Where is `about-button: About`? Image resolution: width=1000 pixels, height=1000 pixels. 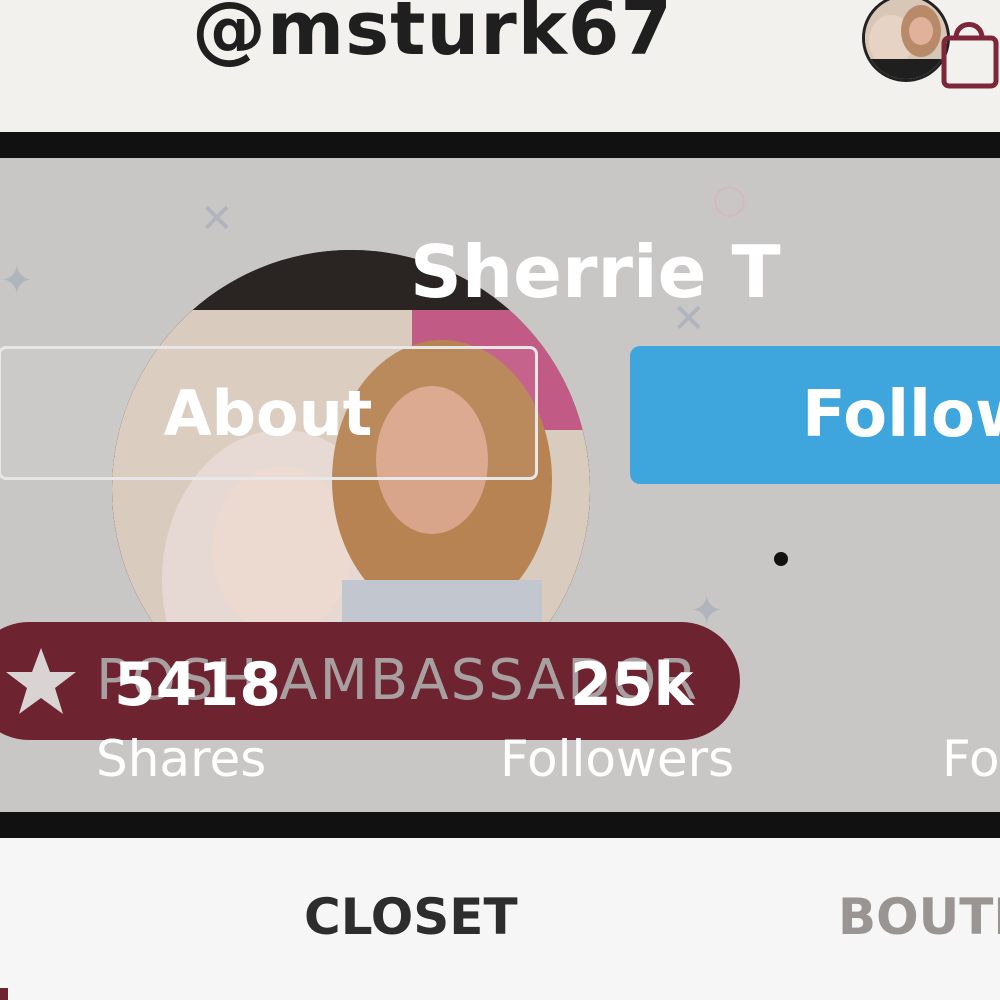 about-button: About is located at coordinates (269, 413).